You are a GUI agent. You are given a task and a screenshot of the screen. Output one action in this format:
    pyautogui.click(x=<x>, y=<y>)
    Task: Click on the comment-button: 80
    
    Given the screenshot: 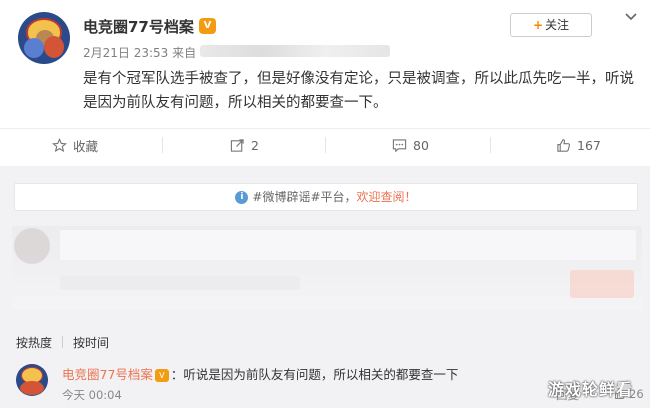 What is the action you would take?
    pyautogui.click(x=410, y=145)
    